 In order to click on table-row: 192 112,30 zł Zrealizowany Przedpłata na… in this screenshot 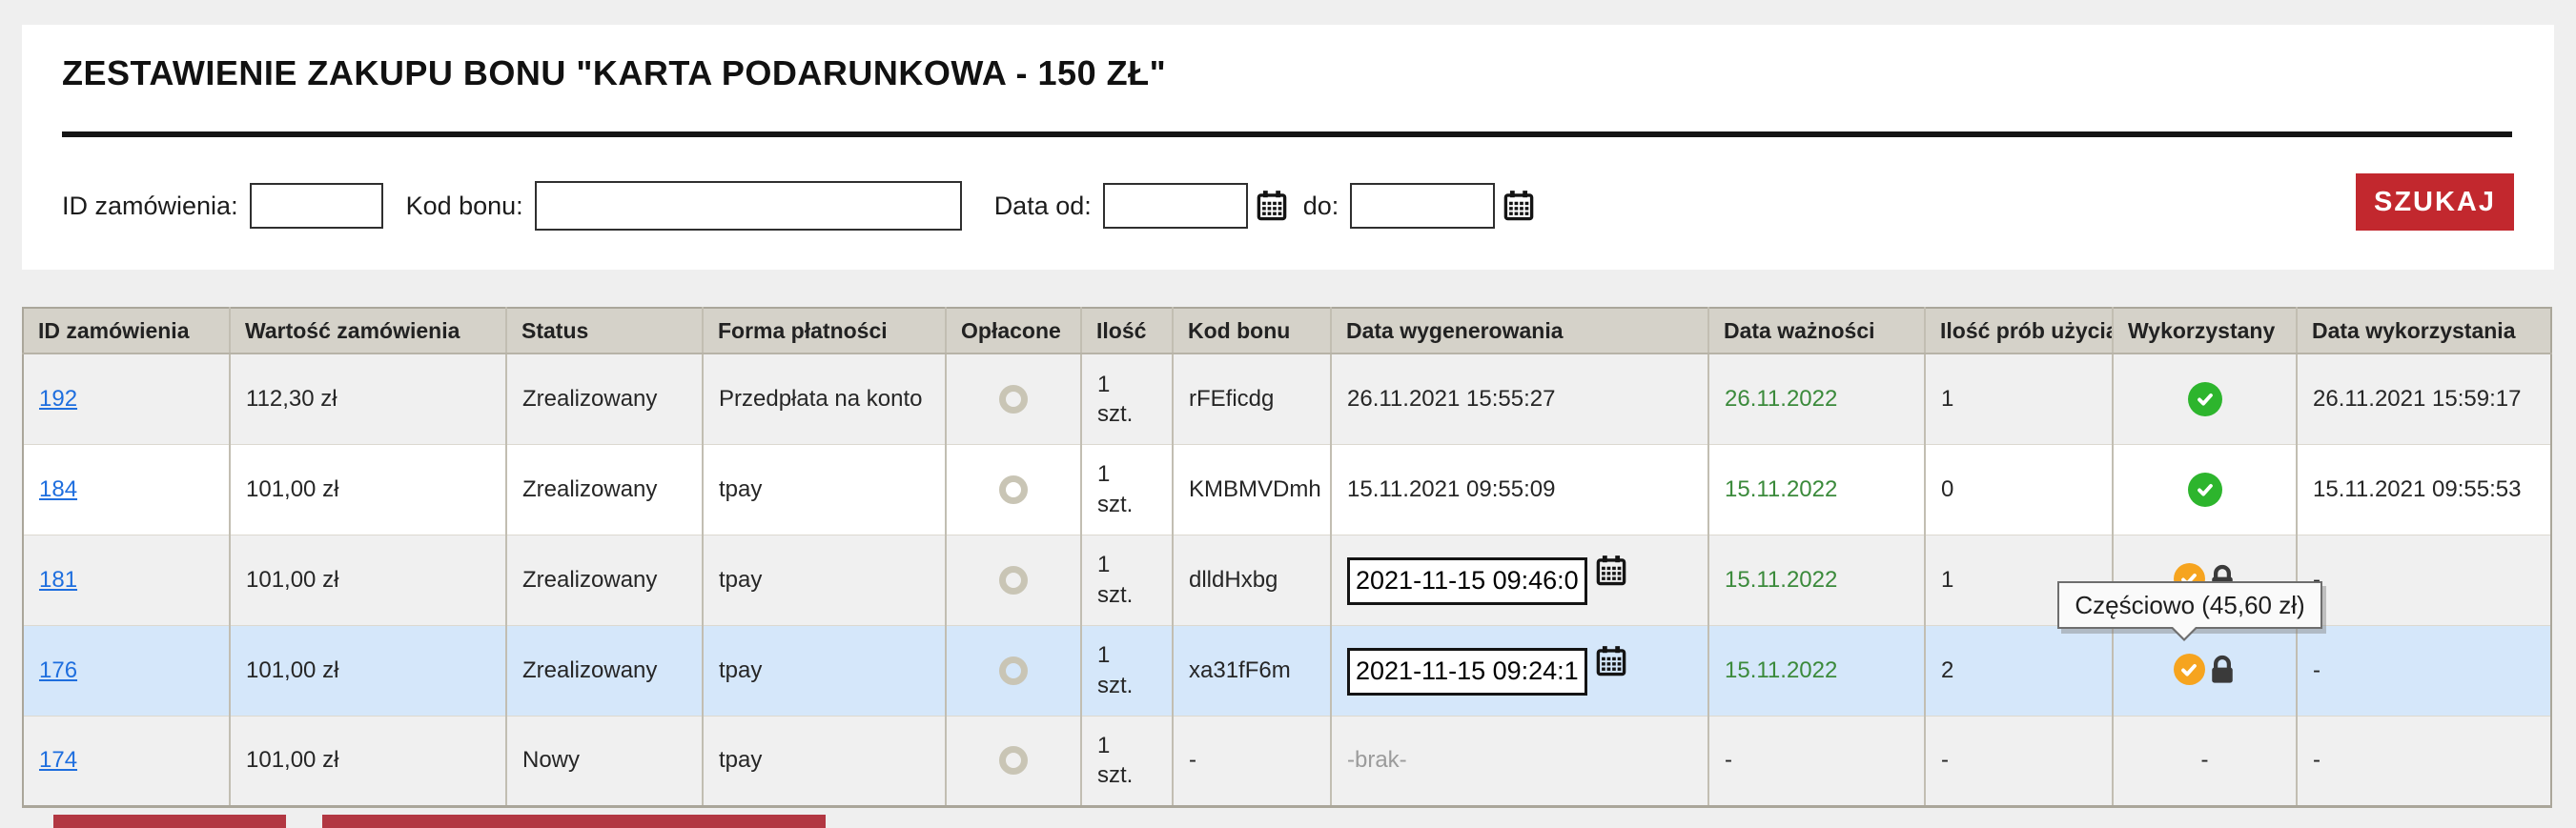, I will do `click(1287, 398)`.